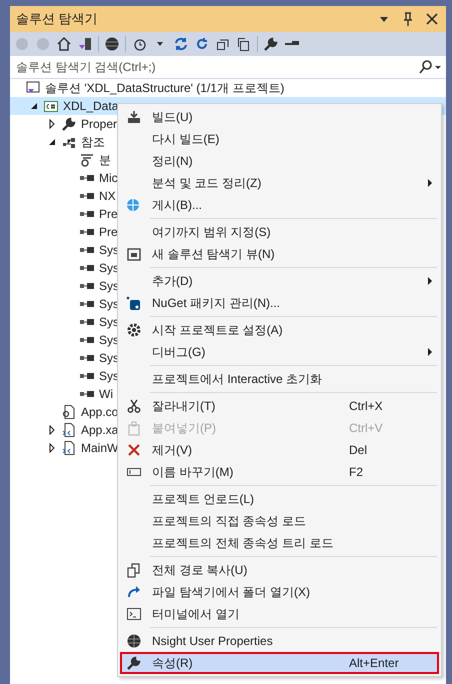 The height and width of the screenshot is (684, 452). I want to click on window-title: 솔루션 탐색기, so click(57, 19).